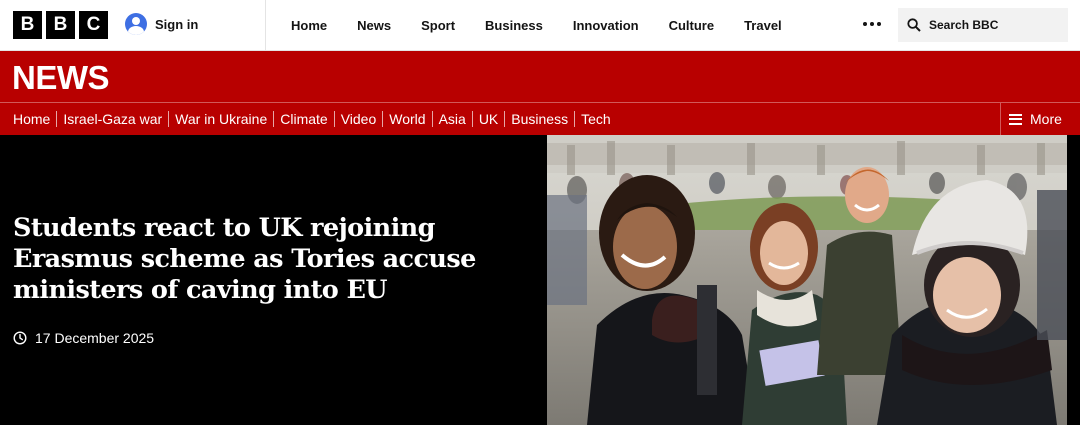  I want to click on logo-letter-b1: B, so click(27, 25).